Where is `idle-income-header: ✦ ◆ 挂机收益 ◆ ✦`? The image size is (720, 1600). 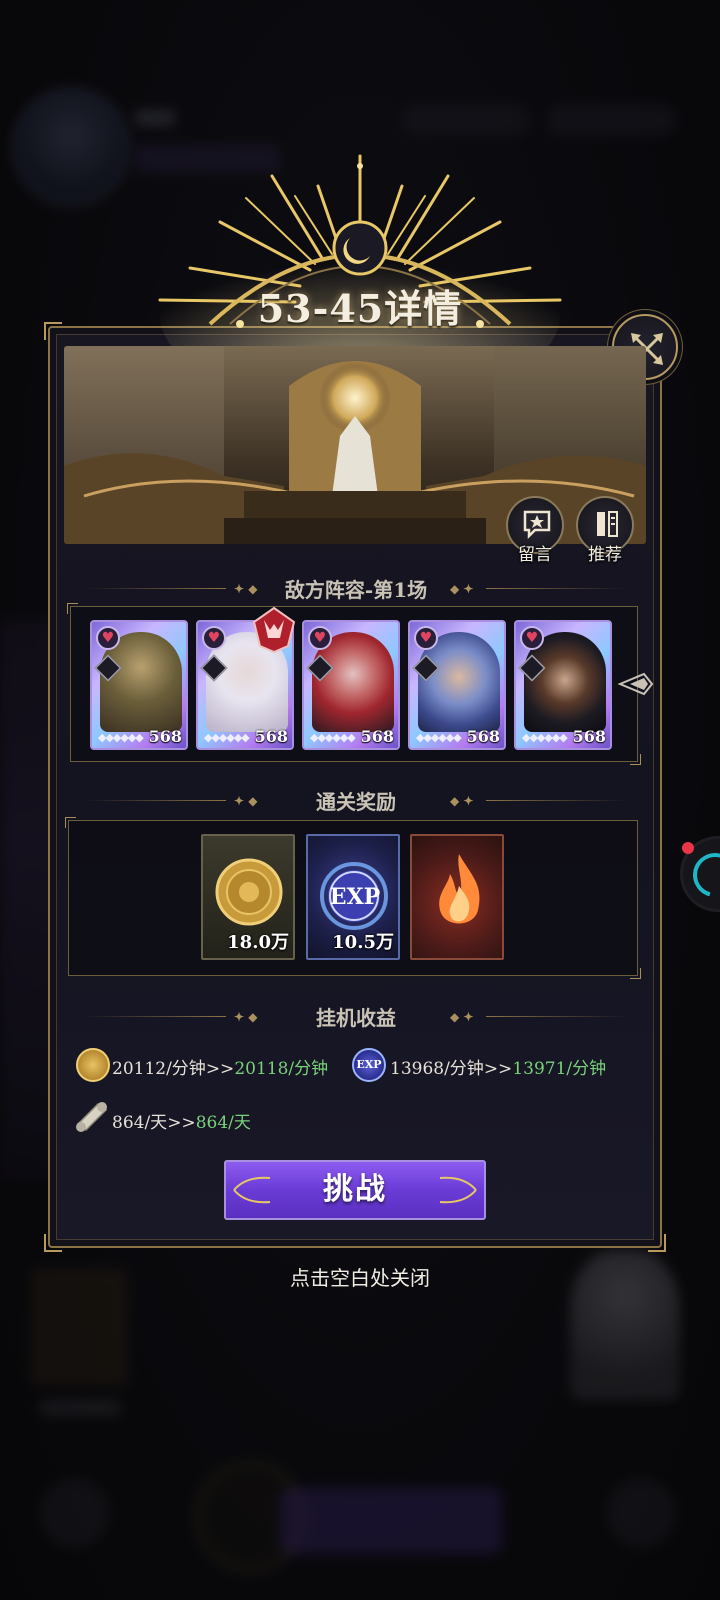
idle-income-header: ✦ ◆ 挂机收益 ◆ ✦ is located at coordinates (356, 1017).